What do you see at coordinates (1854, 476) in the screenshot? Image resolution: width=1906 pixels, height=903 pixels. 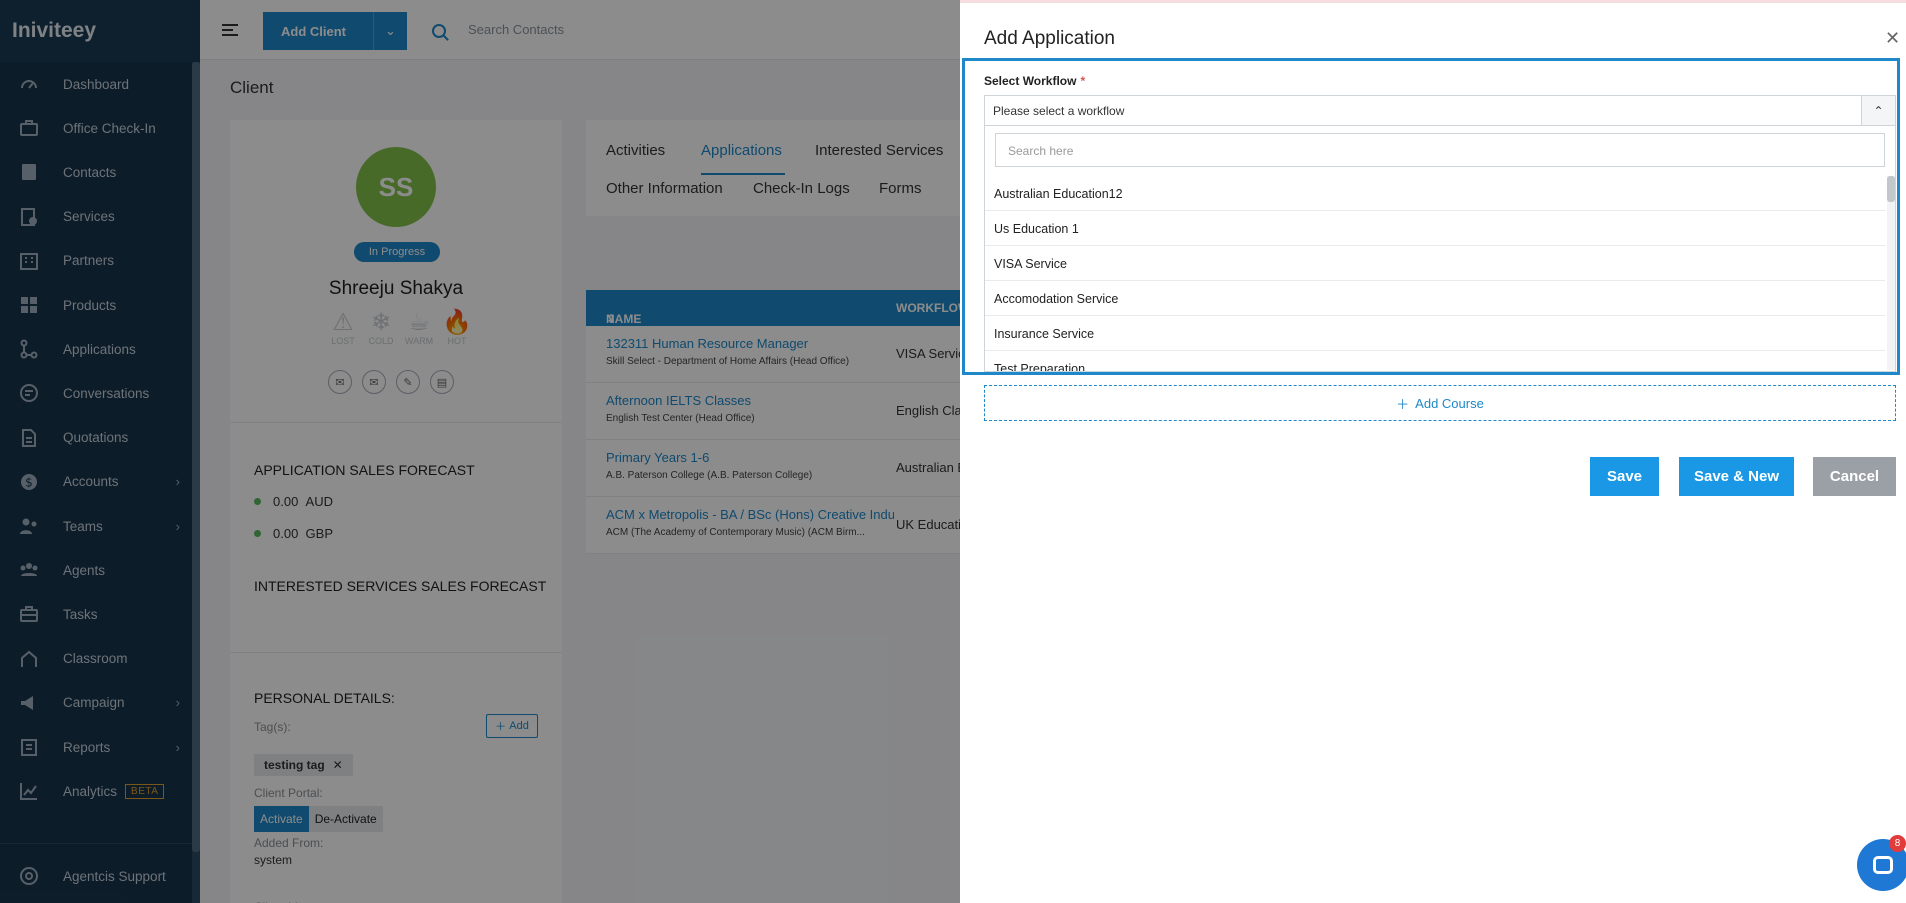 I see `cancel-button: Cancel` at bounding box center [1854, 476].